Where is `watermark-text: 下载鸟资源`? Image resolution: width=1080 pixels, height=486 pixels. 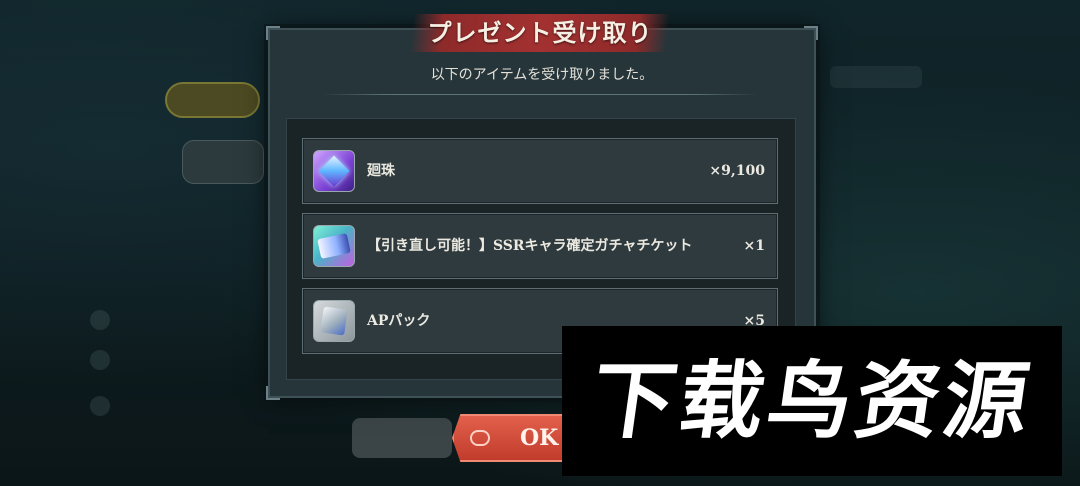
watermark-text: 下载鸟资源 is located at coordinates (812, 401).